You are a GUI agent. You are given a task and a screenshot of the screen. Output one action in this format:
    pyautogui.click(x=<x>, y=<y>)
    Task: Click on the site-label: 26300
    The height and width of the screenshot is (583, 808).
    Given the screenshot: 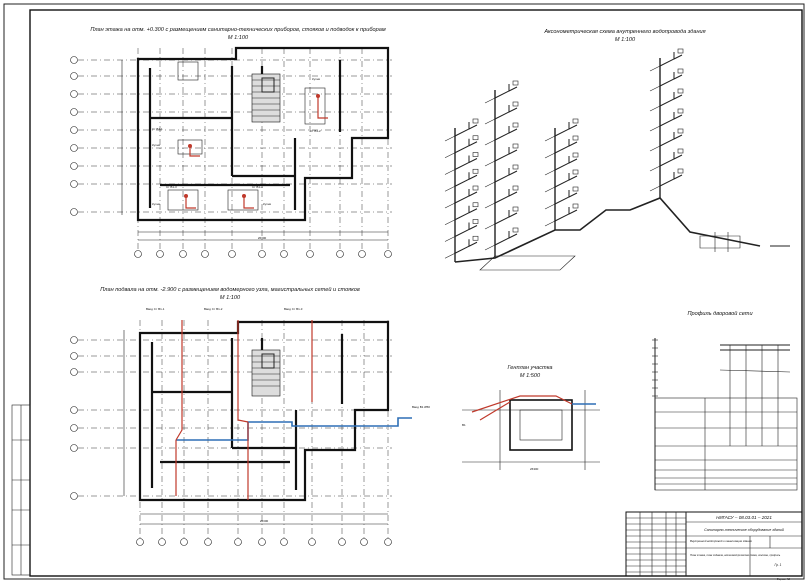 What is the action you would take?
    pyautogui.click(x=534, y=469)
    